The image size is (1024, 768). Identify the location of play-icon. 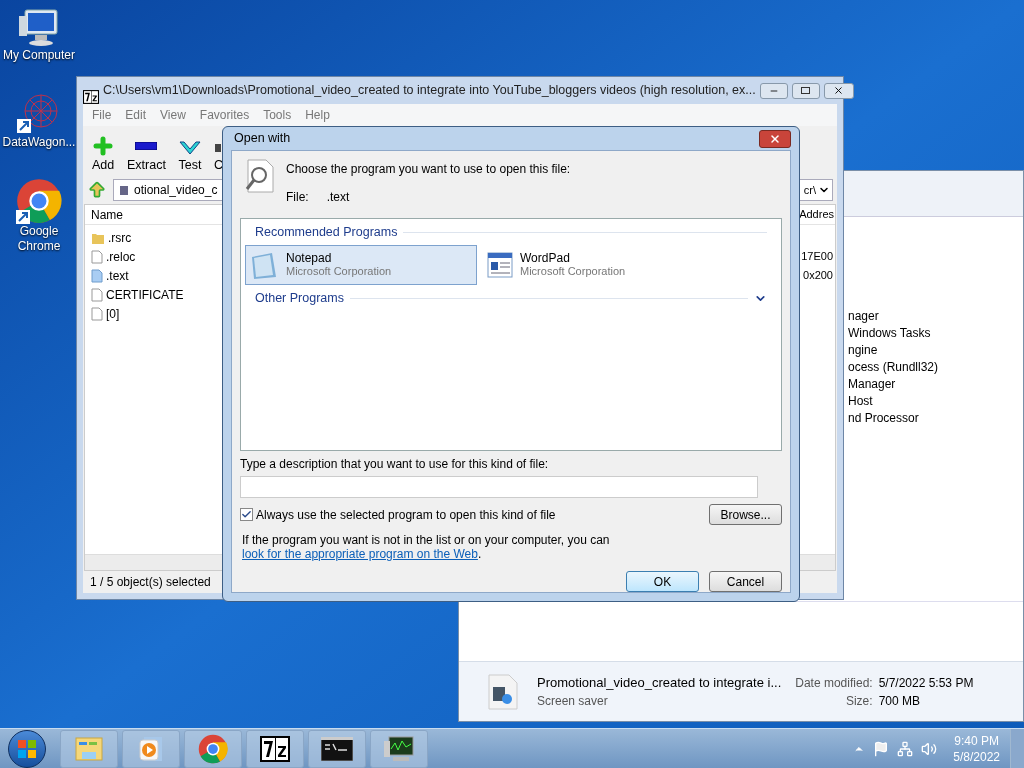
(151, 748).